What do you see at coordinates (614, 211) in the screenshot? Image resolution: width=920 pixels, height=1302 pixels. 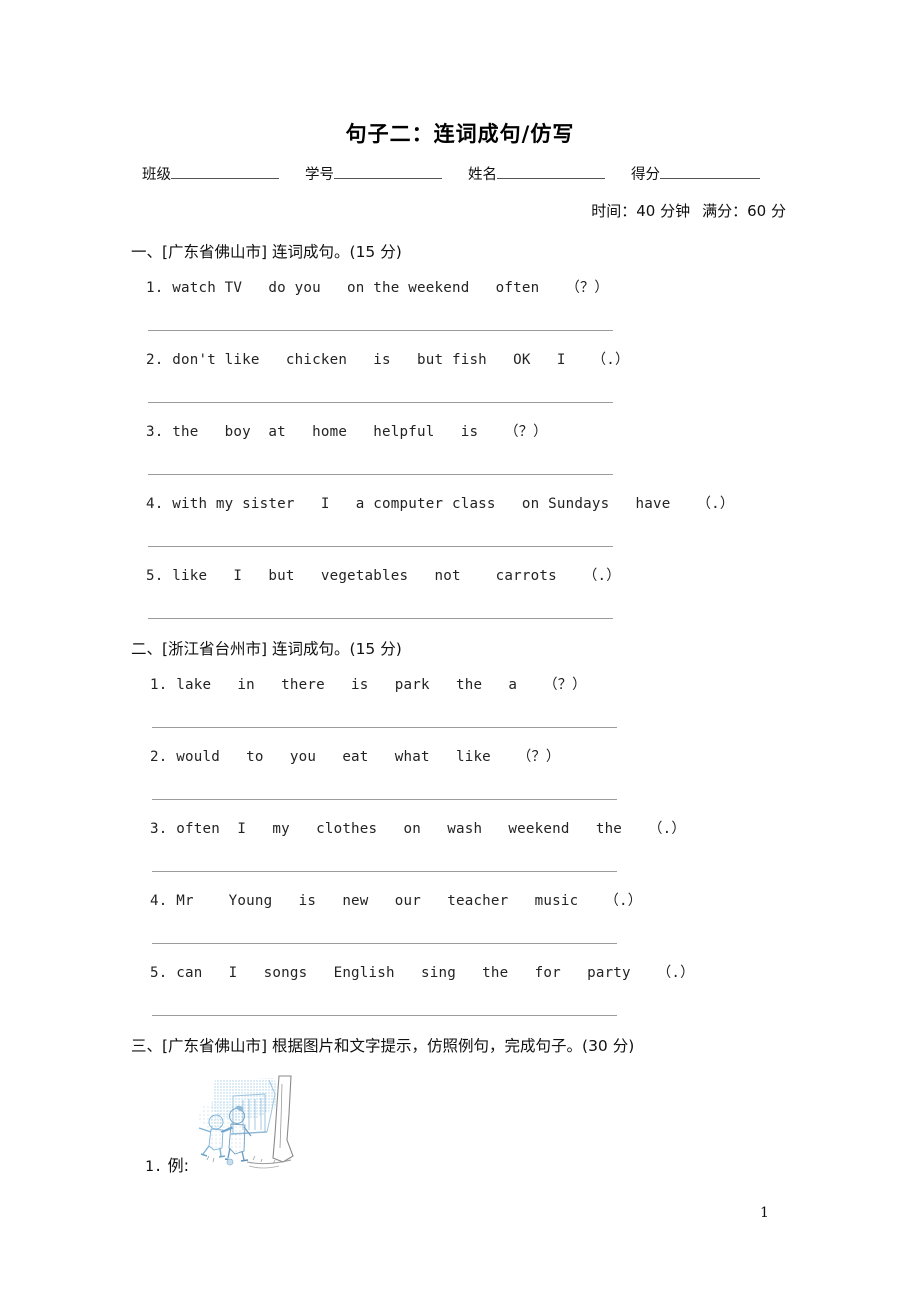 I see `time-label: 时间：` at bounding box center [614, 211].